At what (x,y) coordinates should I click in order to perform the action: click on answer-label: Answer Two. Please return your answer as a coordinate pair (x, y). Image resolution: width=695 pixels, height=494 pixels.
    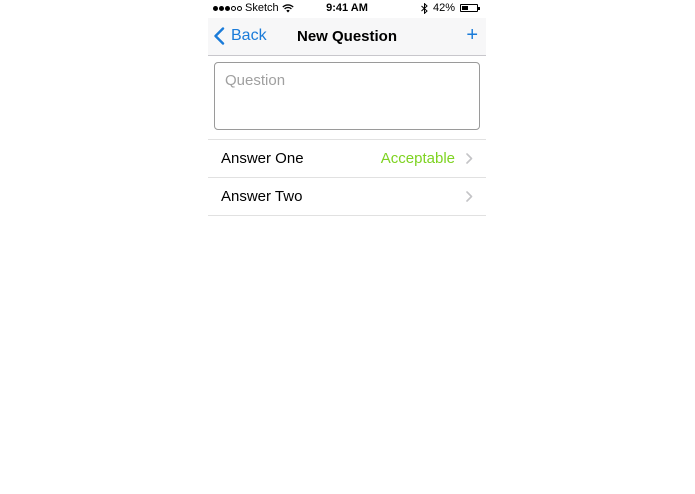
    Looking at the image, I should click on (262, 196).